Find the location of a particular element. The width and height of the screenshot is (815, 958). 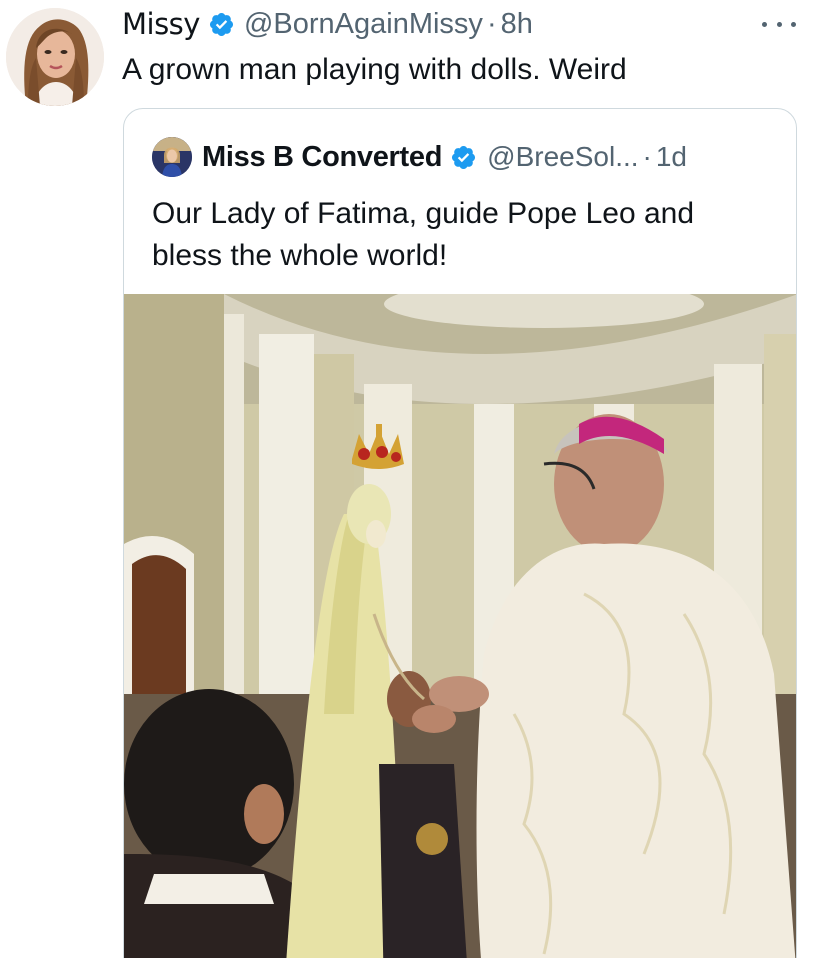

author-avatar is located at coordinates (55, 57).